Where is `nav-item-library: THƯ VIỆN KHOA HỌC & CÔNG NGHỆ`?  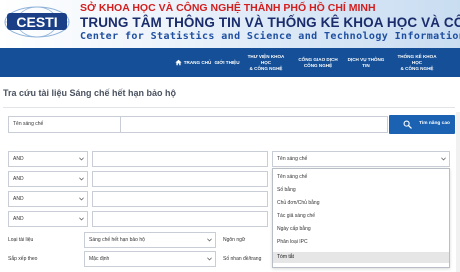 nav-item-library: THƯ VIỆN KHOA HỌC & CÔNG NGHỆ is located at coordinates (266, 62).